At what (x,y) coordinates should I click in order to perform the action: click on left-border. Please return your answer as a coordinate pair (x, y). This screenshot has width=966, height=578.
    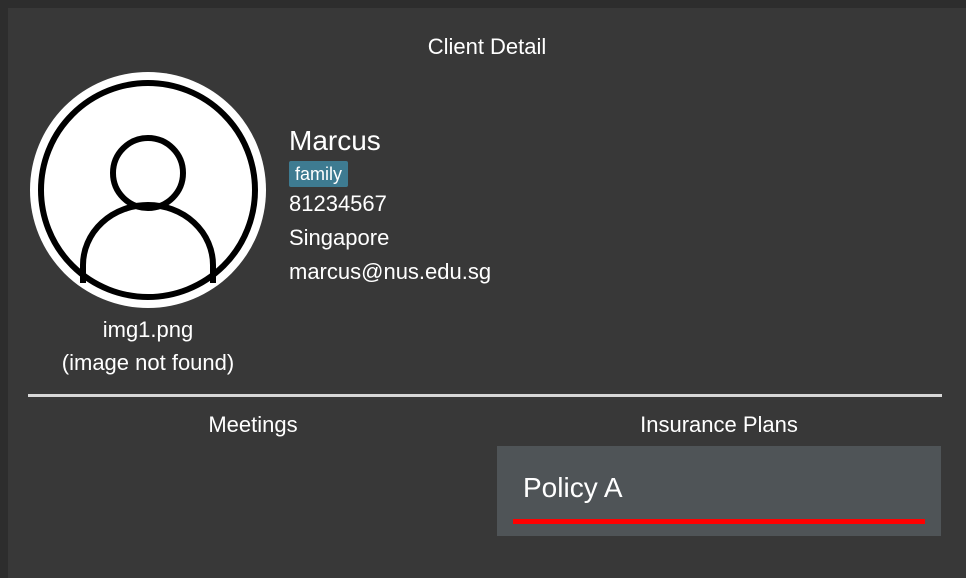
    Looking at the image, I should click on (4, 293).